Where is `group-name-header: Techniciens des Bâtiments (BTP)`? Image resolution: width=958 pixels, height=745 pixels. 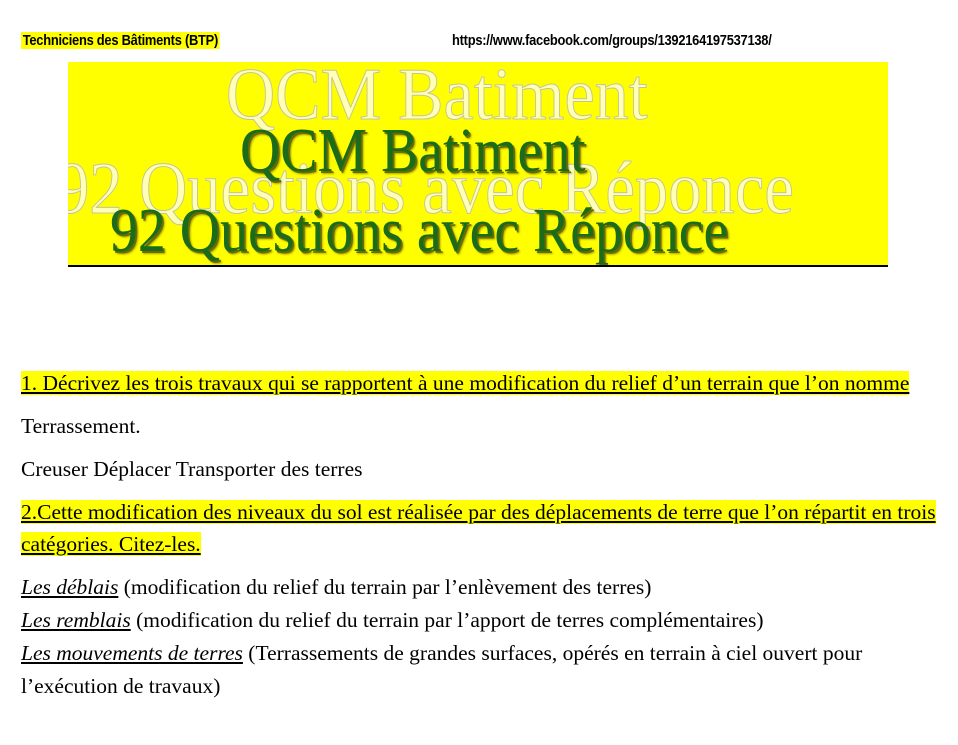 group-name-header: Techniciens des Bâtiments (BTP) is located at coordinates (120, 40).